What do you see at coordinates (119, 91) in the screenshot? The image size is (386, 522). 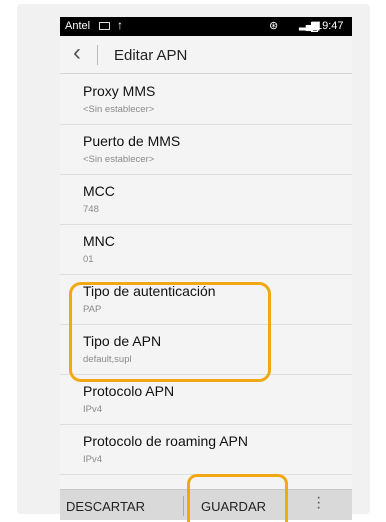 I see `setting-name: Proxy MMS` at bounding box center [119, 91].